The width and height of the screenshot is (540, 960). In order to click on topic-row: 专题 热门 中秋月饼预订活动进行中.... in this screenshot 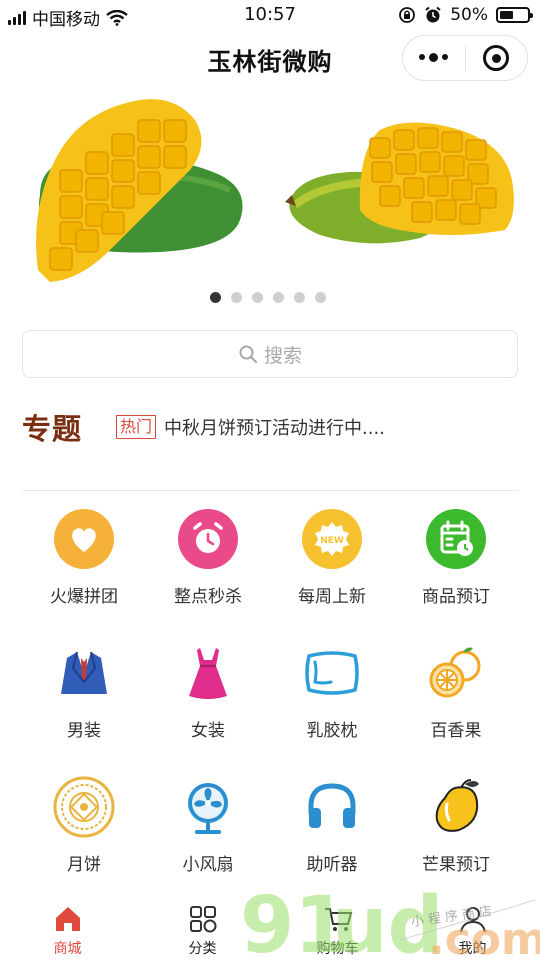, I will do `click(203, 427)`.